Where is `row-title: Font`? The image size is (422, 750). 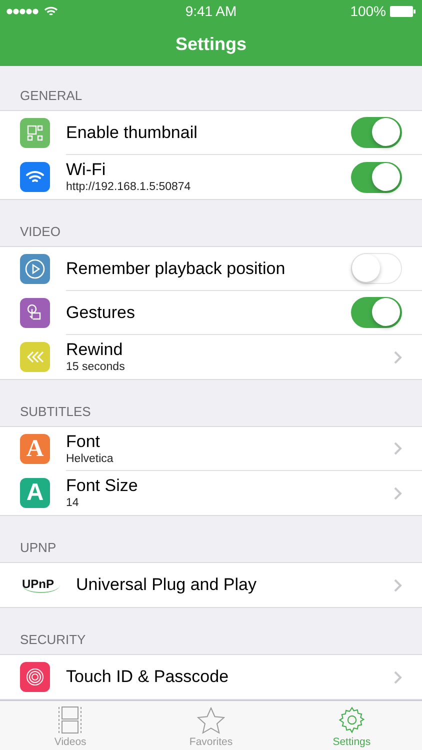 row-title: Font is located at coordinates (84, 442).